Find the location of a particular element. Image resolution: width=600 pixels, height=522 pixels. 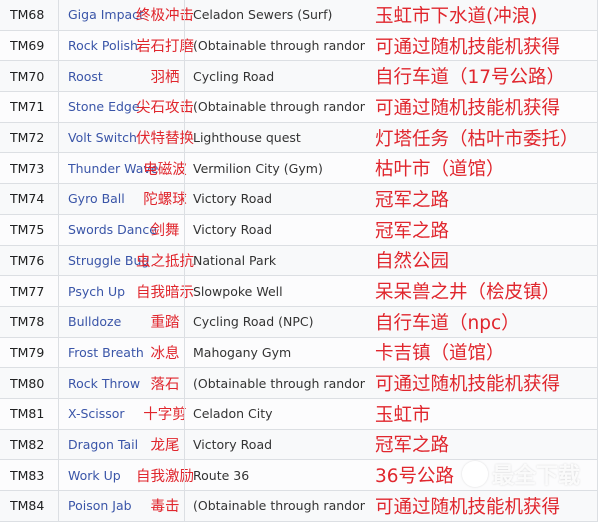

location: Celadon Sewers (Surf) is located at coordinates (263, 15).